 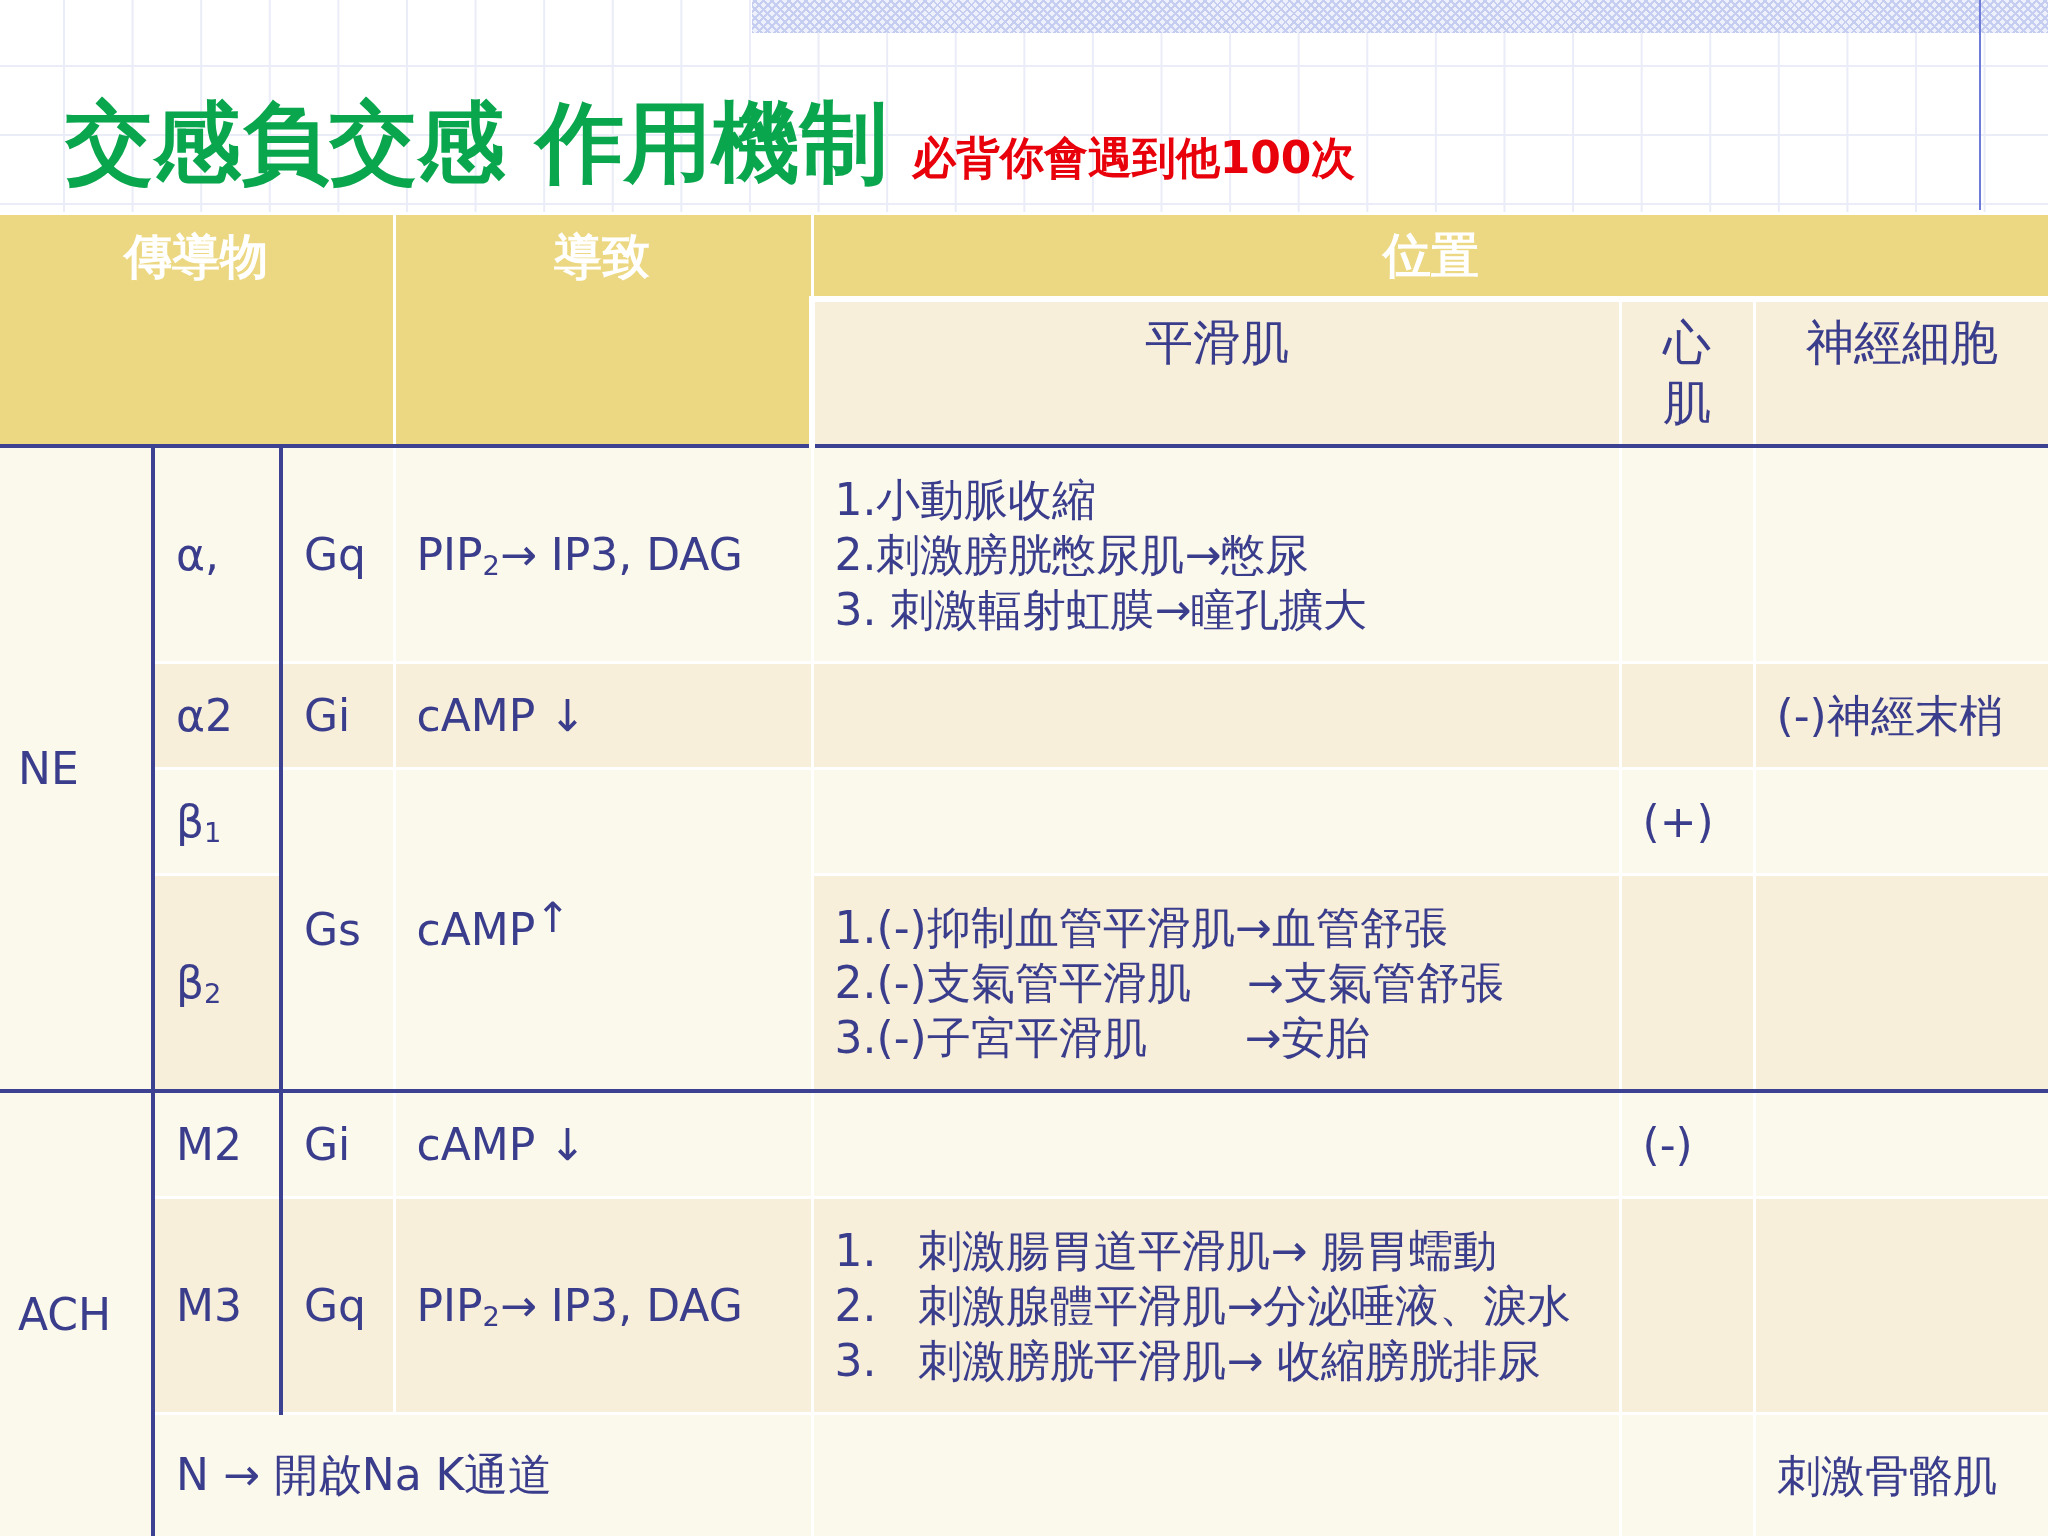 What do you see at coordinates (482, 1474) in the screenshot?
I see `table-cell: N → 開啟Na K通道` at bounding box center [482, 1474].